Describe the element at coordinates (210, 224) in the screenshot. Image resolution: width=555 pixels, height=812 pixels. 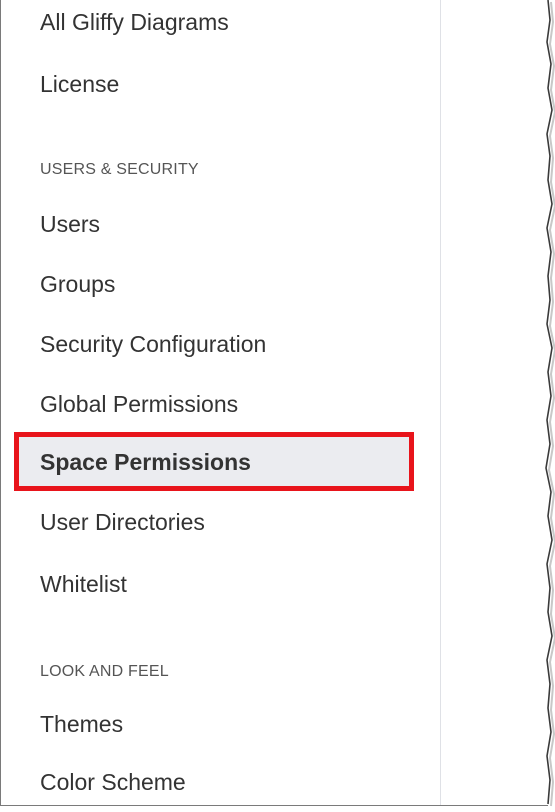
I see `sidebar-item-users: Users` at that location.